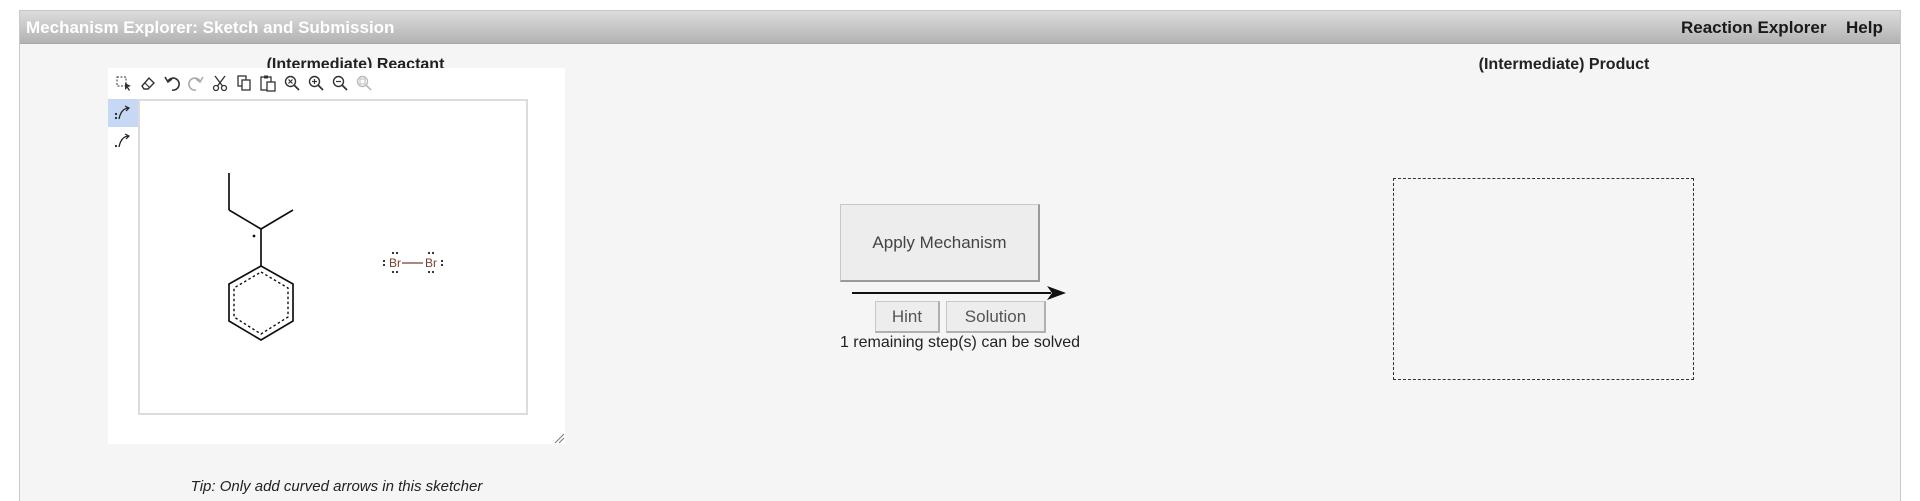  I want to click on curved-arrow-single-icon, so click(123, 141).